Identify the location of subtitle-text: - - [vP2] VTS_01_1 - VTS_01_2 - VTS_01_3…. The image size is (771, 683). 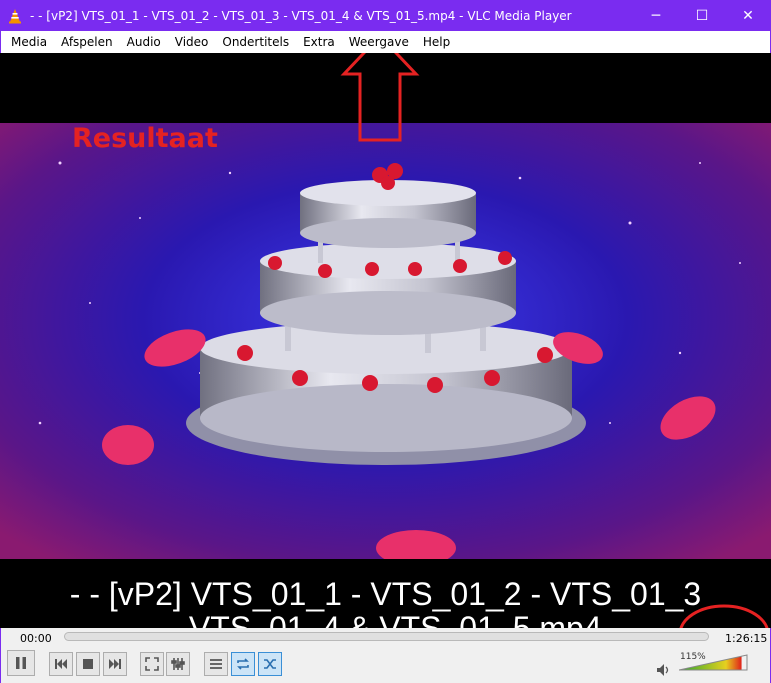
(385, 602).